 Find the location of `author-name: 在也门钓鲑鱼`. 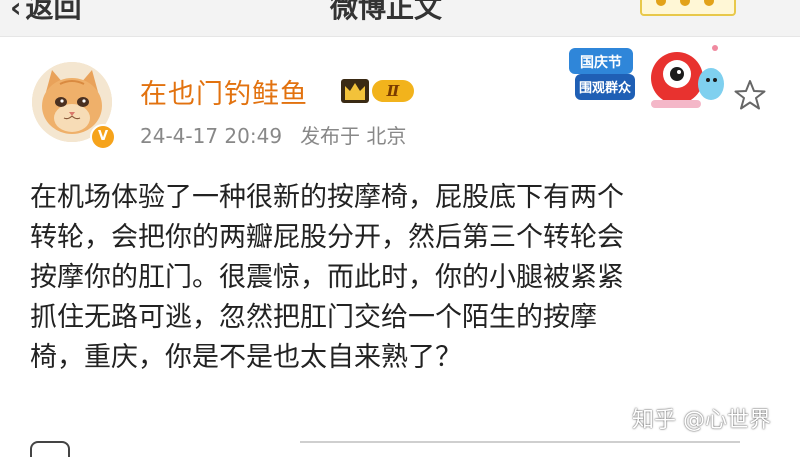

author-name: 在也门钓鲑鱼 is located at coordinates (224, 91).